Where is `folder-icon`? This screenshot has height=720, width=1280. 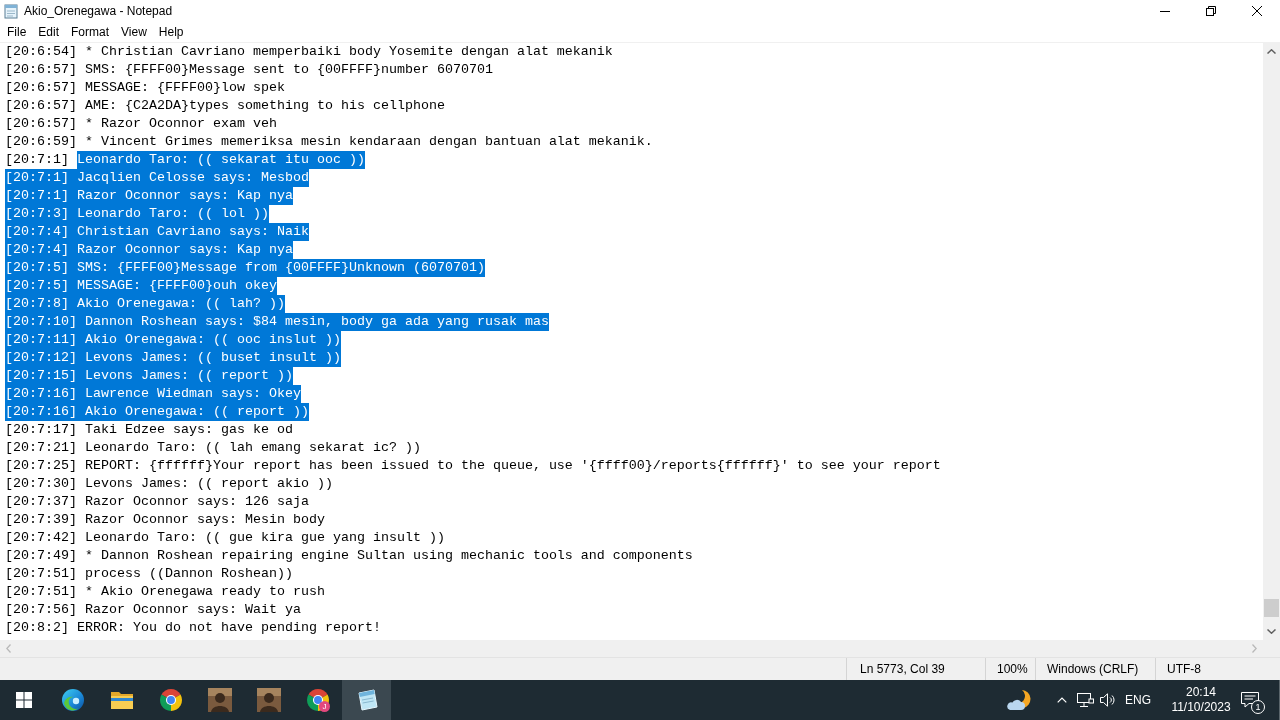
folder-icon is located at coordinates (121, 700).